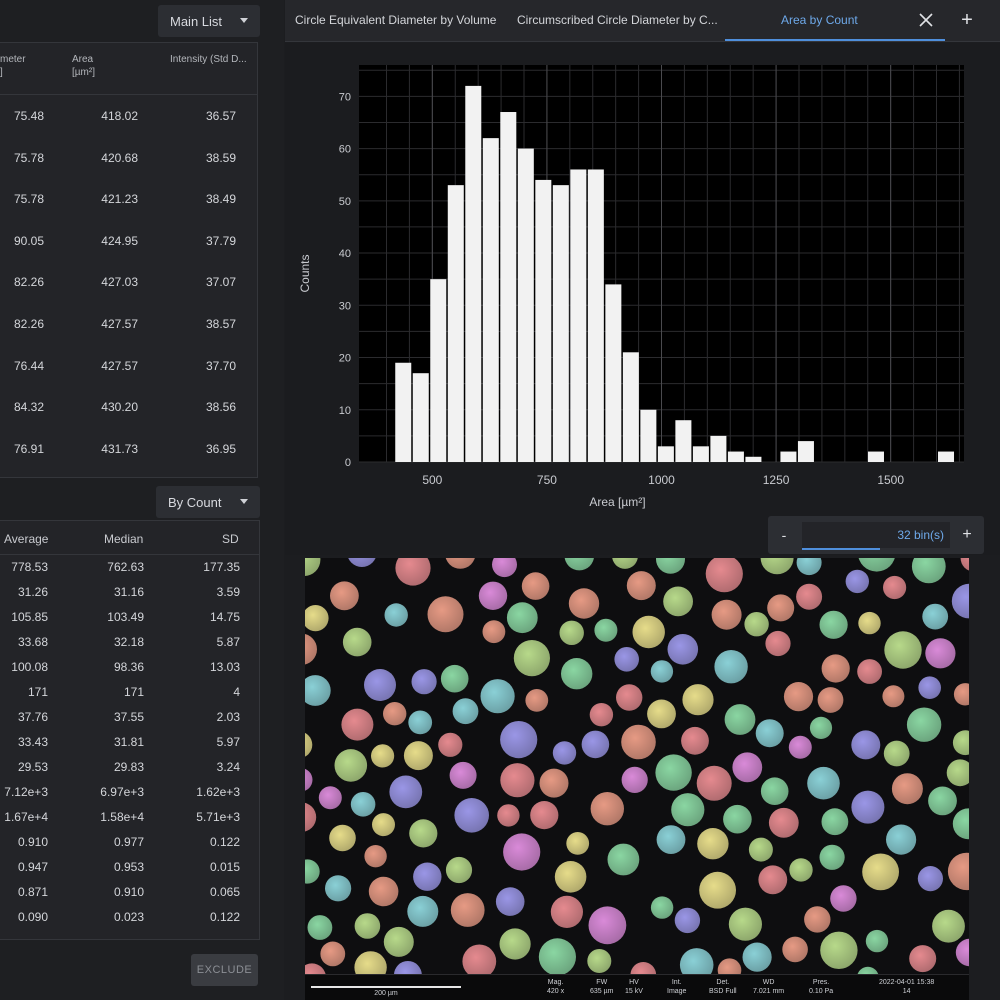 The image size is (1000, 1000). Describe the element at coordinates (83, 59) in the screenshot. I see `header-line: Area` at that location.